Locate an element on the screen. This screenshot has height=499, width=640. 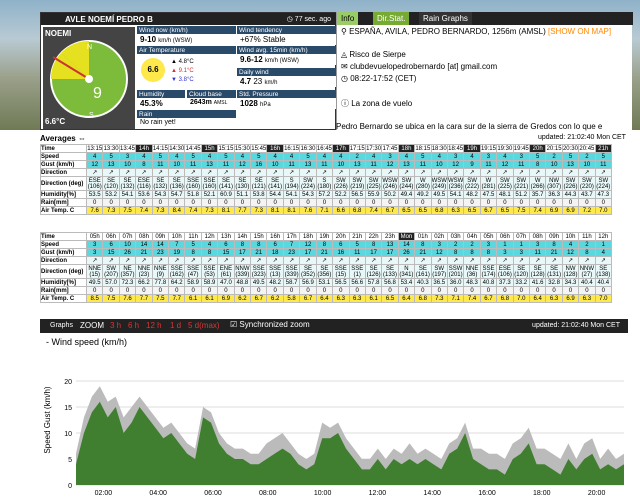
forecast-cell-deg: (1) is located at coordinates (357, 274).